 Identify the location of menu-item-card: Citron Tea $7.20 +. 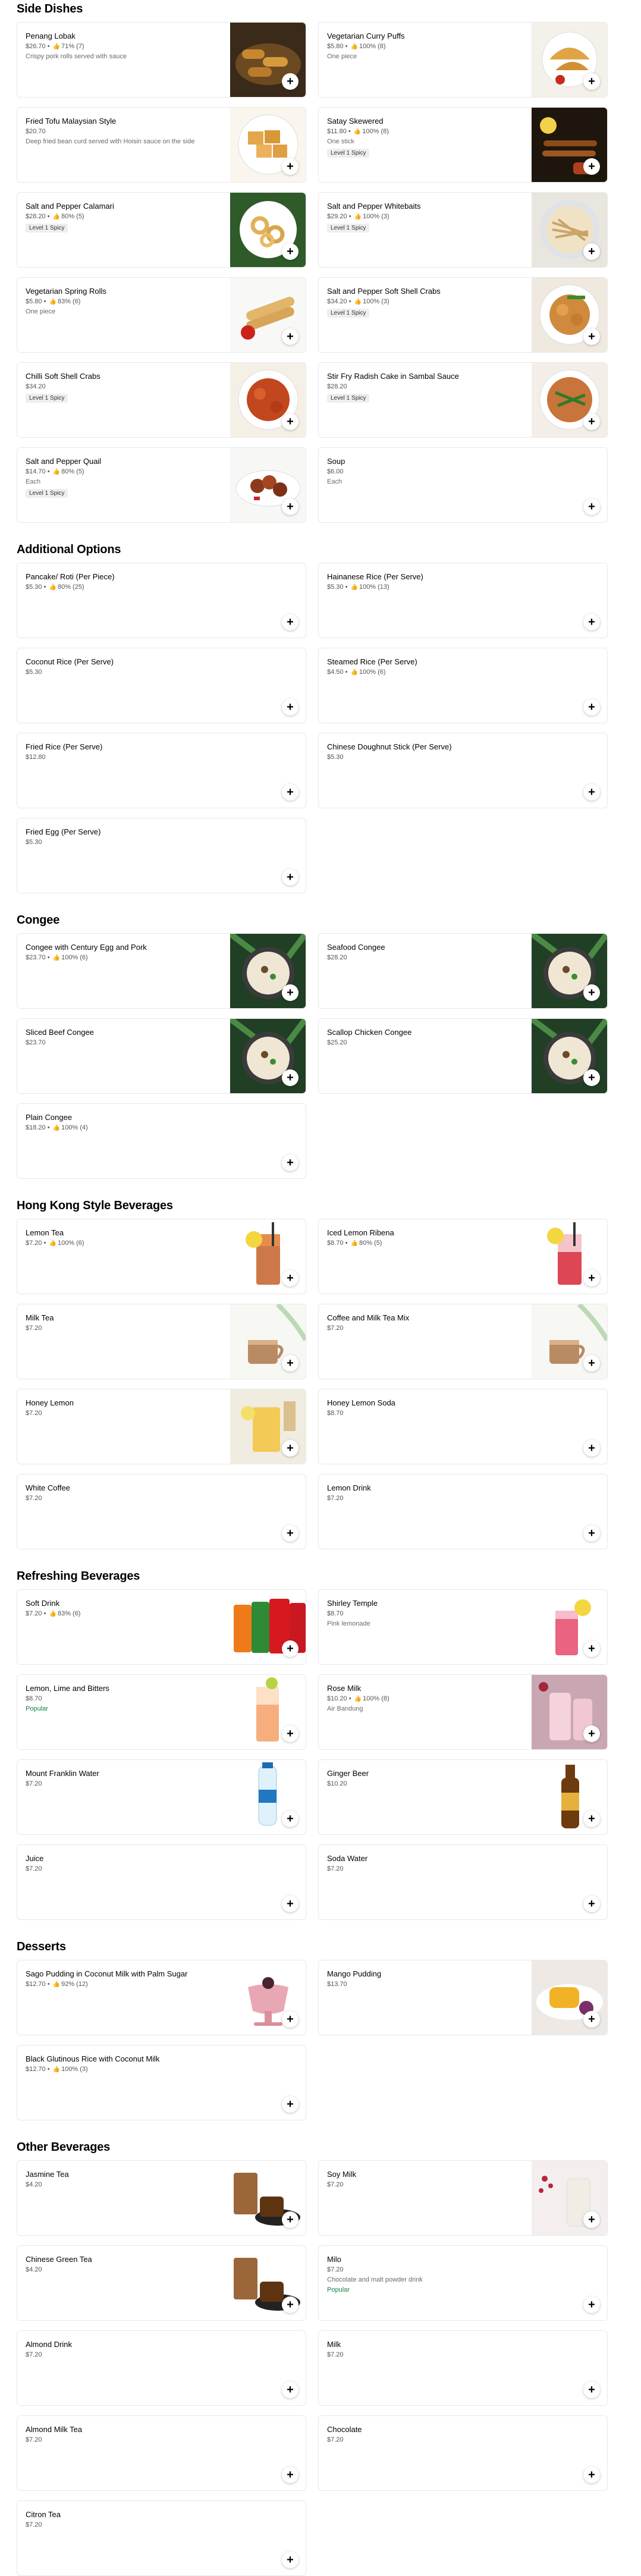
(161, 2538).